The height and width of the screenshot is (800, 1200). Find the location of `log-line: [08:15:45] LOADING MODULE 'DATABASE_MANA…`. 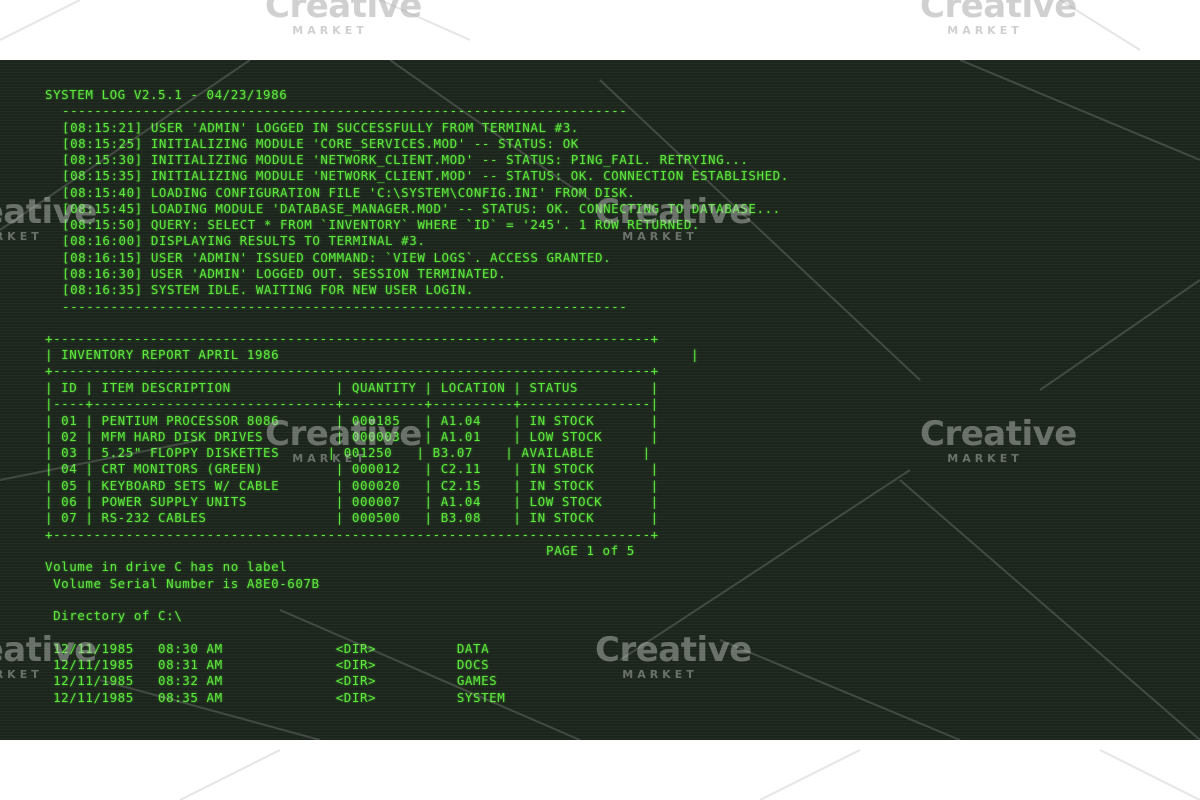

log-line: [08:15:45] LOADING MODULE 'DATABASE_MANA… is located at coordinates (421, 208).